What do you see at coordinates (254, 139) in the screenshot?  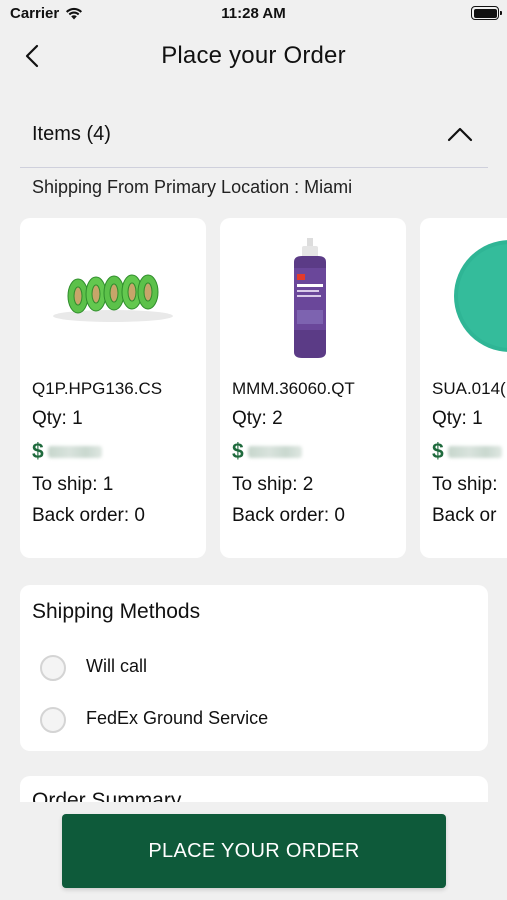 I see `items-section-header: Items (4)` at bounding box center [254, 139].